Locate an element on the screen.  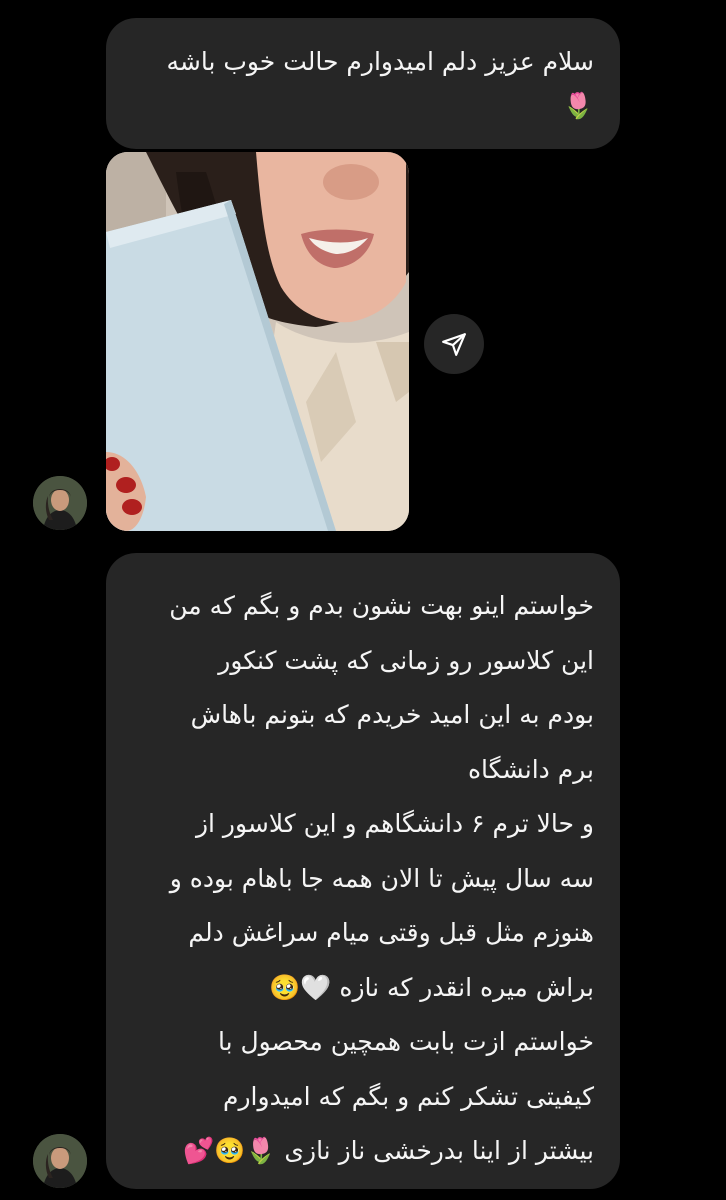
message-line: براش میره انقدر که نازه 🤍🥹 is located at coordinates (431, 987).